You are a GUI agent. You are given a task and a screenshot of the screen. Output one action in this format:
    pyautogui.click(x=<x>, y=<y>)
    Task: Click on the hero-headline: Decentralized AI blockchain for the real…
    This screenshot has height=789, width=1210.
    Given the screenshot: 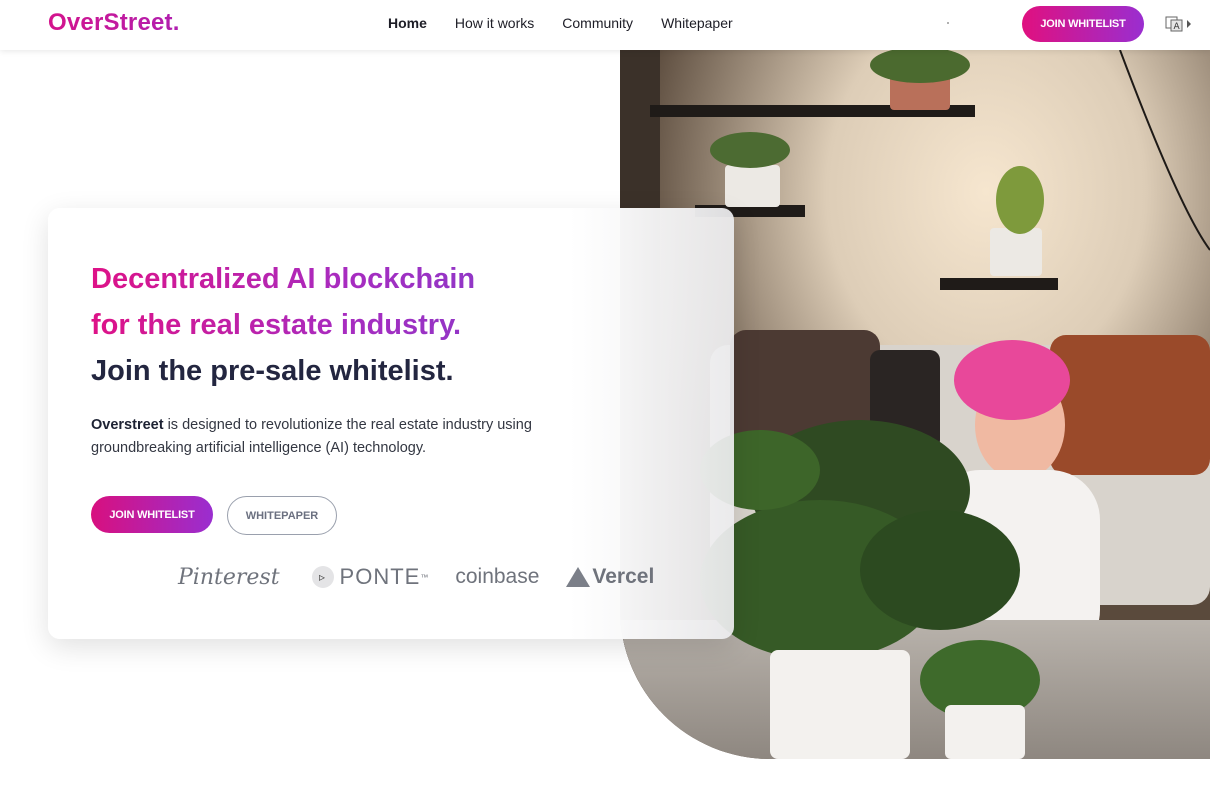 What is the action you would take?
    pyautogui.click(x=296, y=325)
    